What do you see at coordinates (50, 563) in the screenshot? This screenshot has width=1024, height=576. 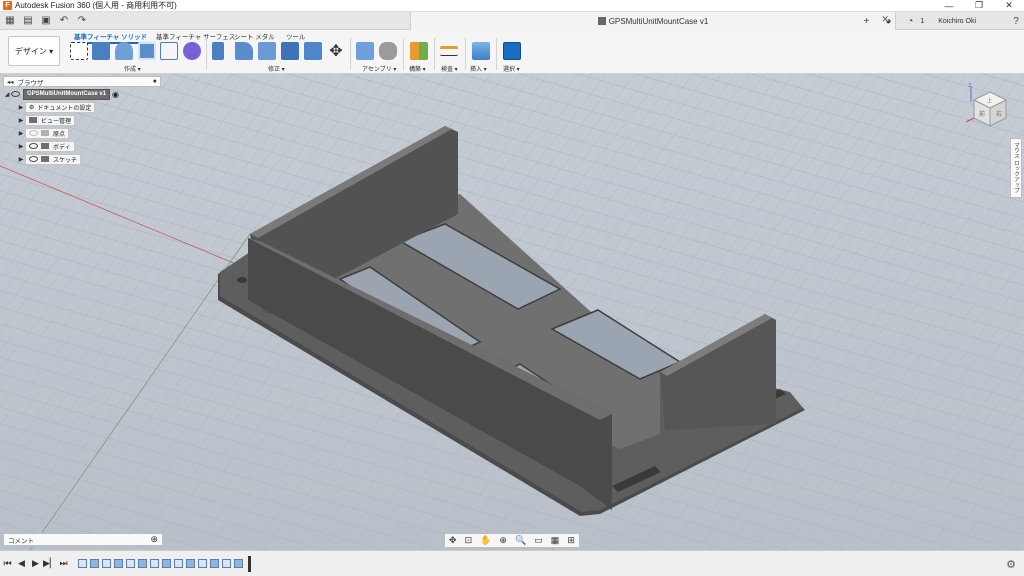 I see `step-forward-icon: ▶▏` at bounding box center [50, 563].